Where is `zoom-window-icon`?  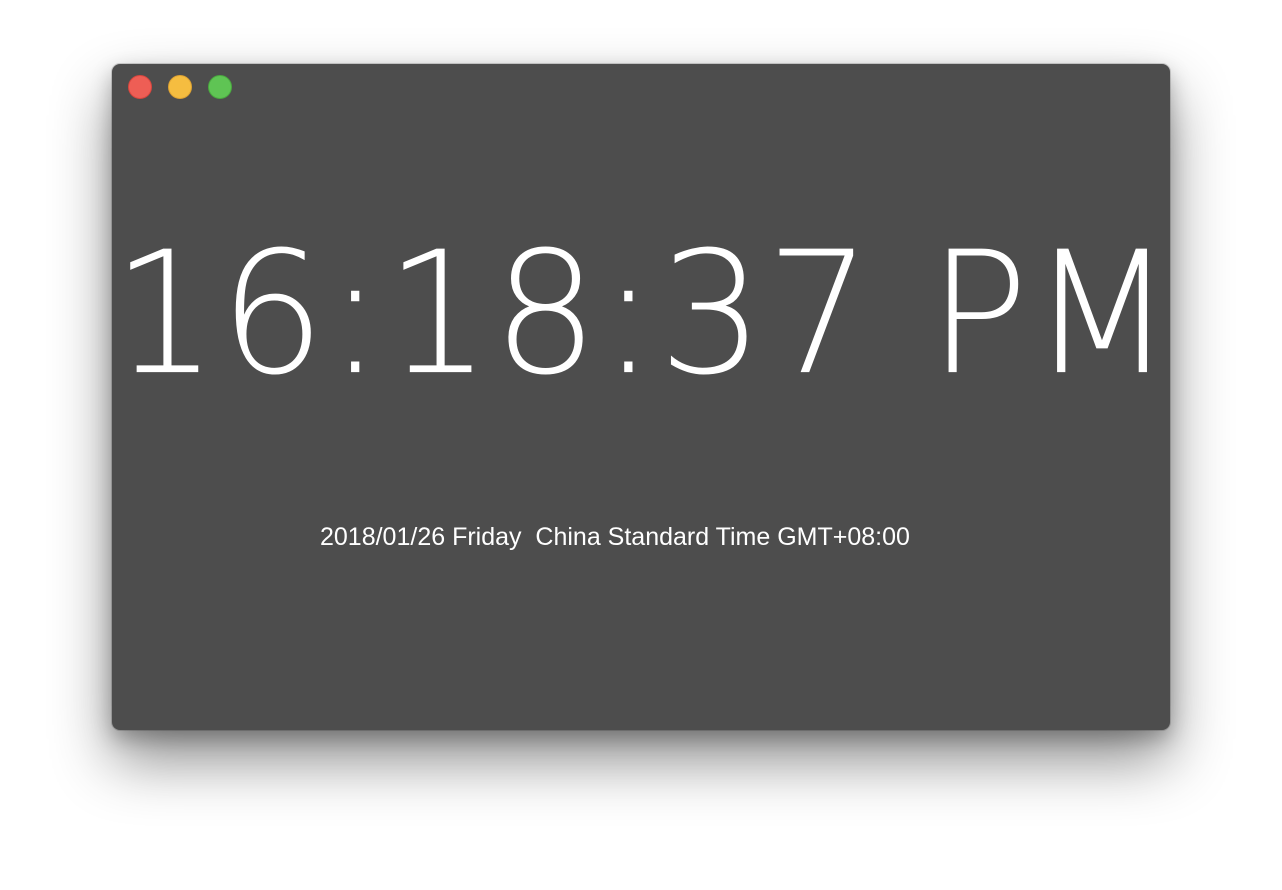
zoom-window-icon is located at coordinates (220, 87).